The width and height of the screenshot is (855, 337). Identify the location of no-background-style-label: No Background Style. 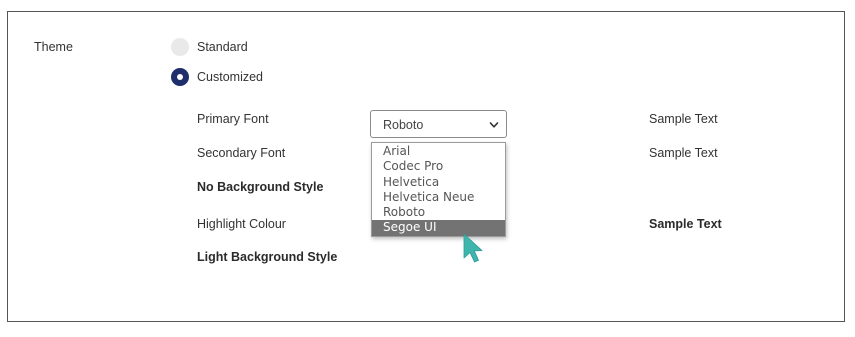
(260, 187).